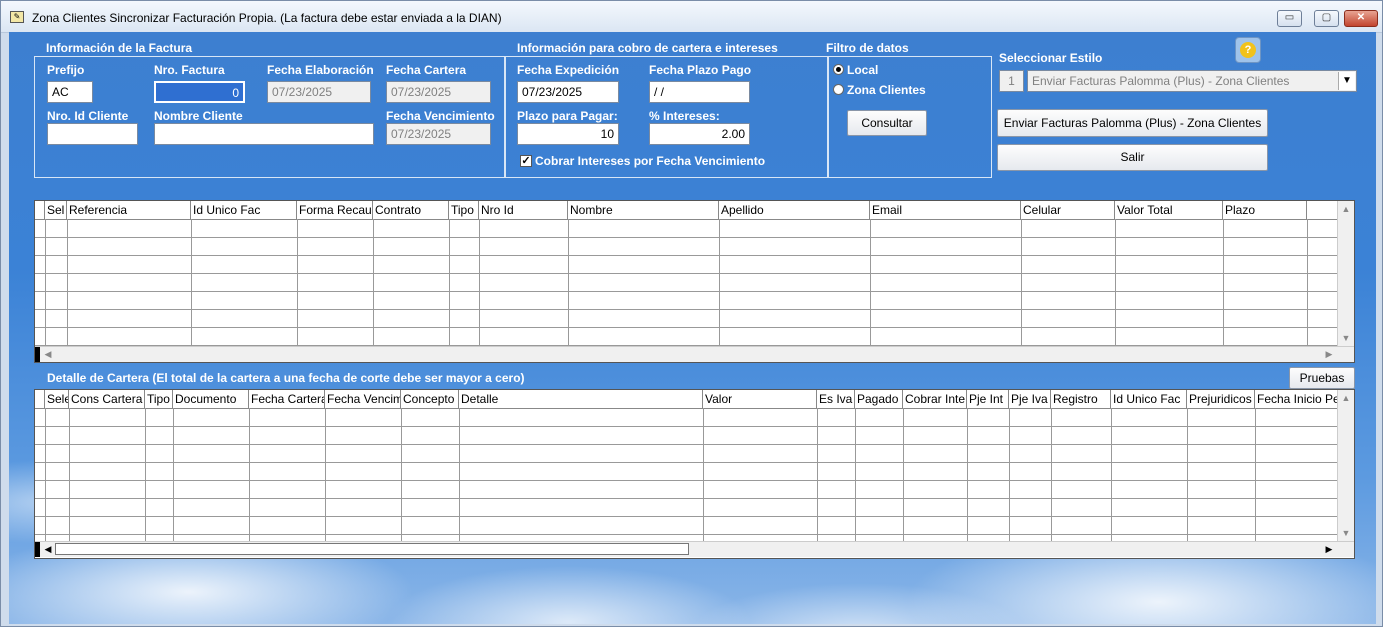  Describe the element at coordinates (1322, 378) in the screenshot. I see `pruebas-button: Pruebas` at that location.